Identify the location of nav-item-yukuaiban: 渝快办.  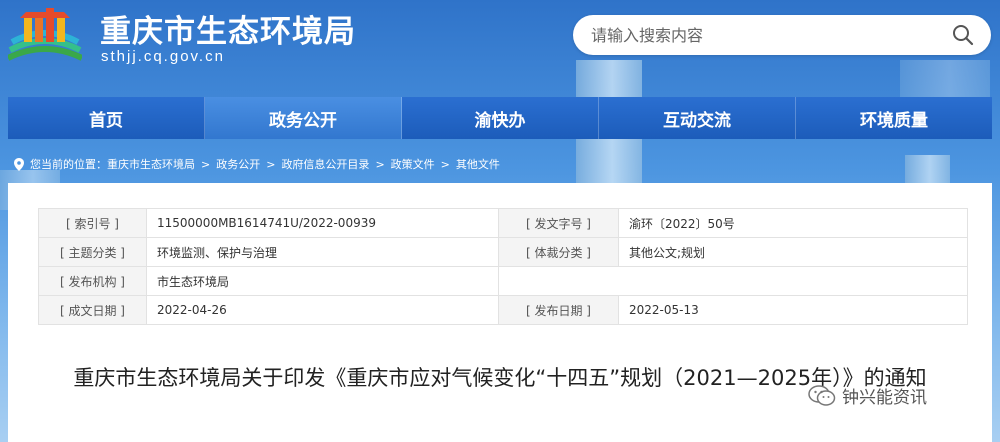
(500, 118).